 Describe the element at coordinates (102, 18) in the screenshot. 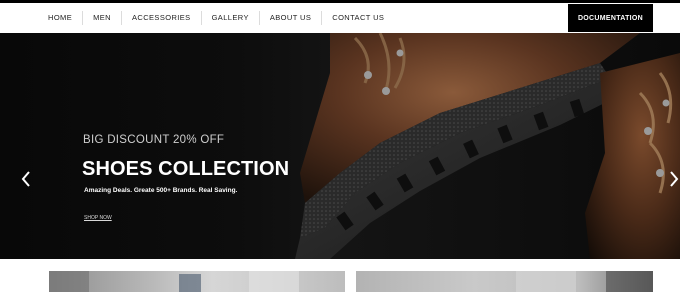

I see `nav-item-men: MEN` at that location.